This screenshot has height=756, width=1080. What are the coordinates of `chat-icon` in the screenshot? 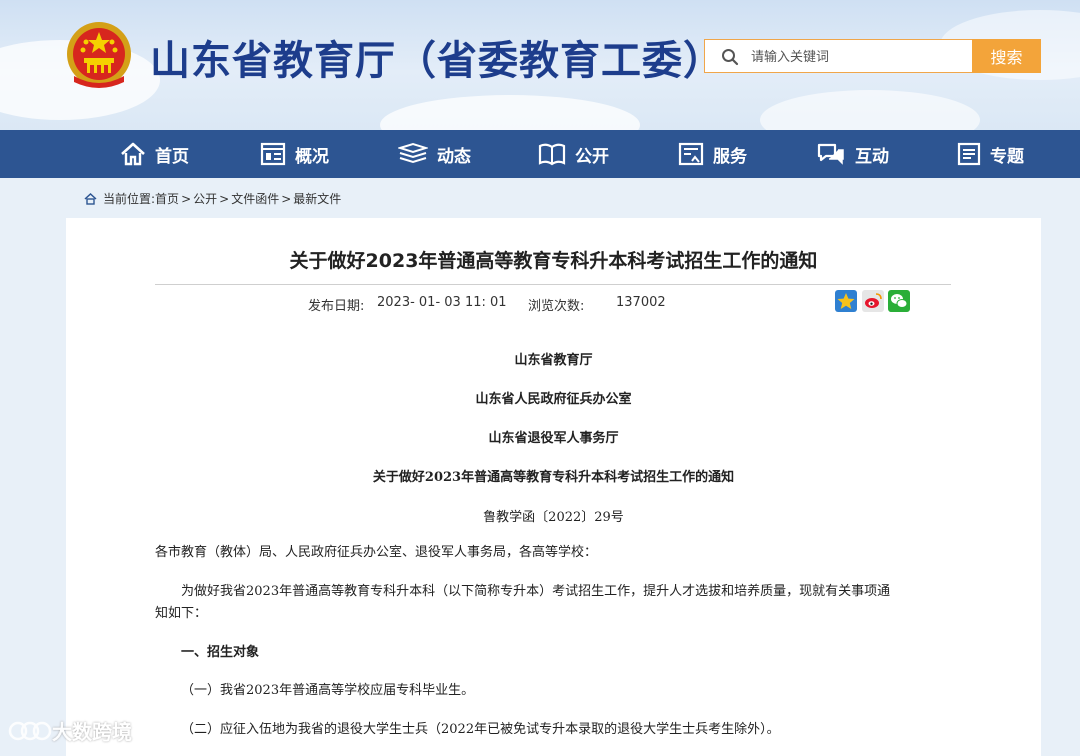 It's located at (830, 154).